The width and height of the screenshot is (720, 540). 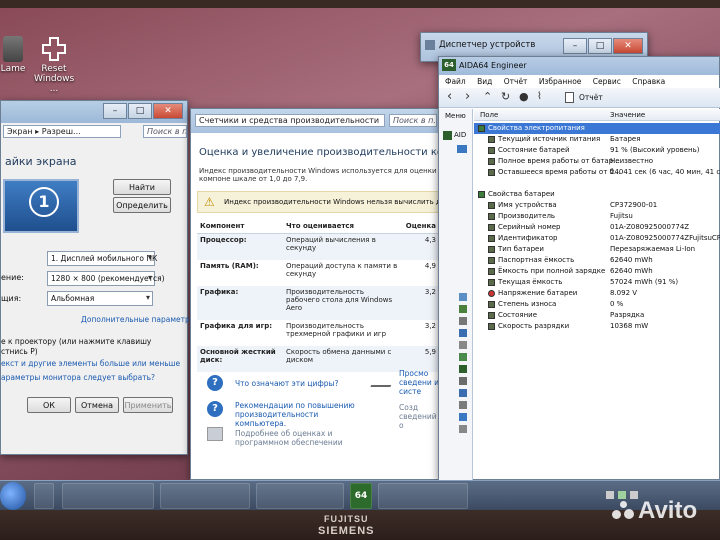 I want to click on full-time-icon, so click(x=491, y=161).